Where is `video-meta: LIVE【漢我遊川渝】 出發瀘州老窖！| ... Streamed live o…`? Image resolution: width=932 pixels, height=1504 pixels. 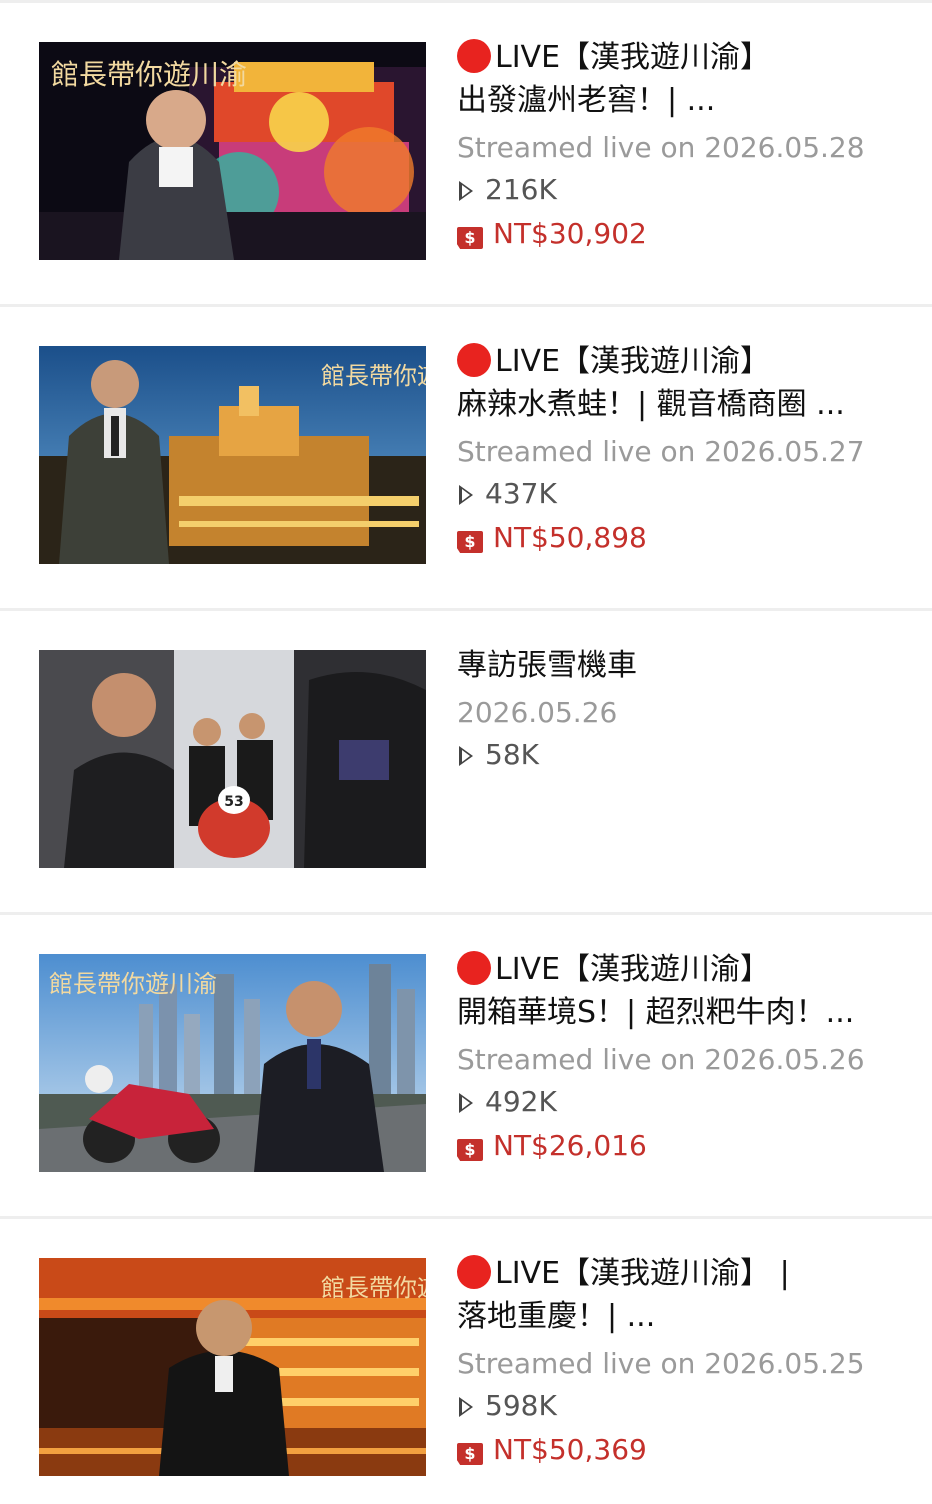
video-meta: LIVE【漢我遊川渝】 出發瀘州老窖！| ... Streamed live o… is located at coordinates (679, 146).